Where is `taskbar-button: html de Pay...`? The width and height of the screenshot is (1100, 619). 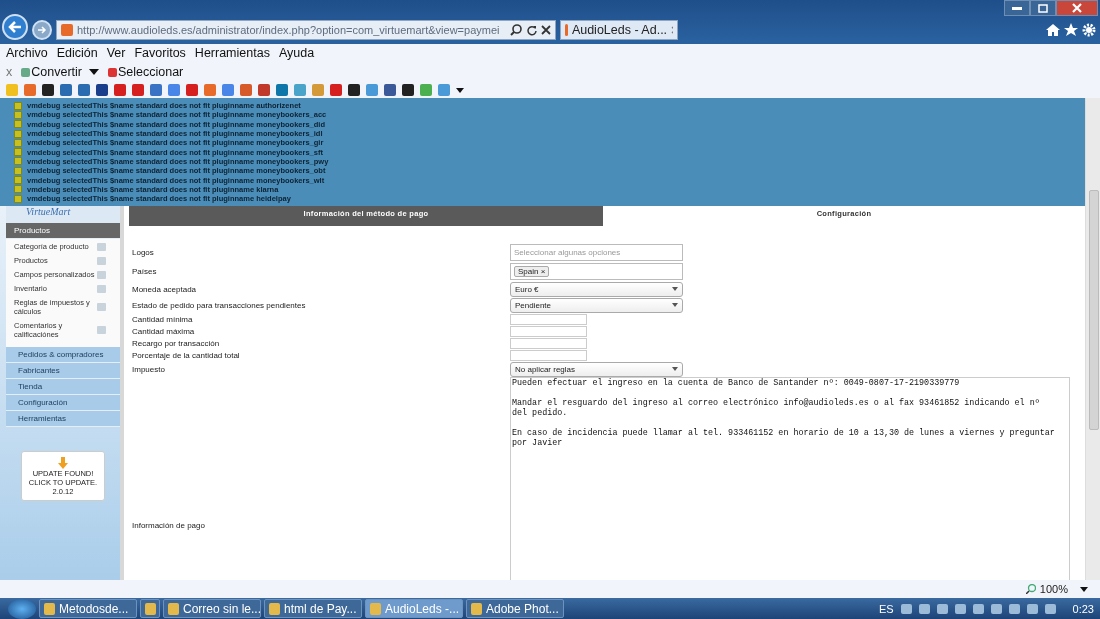
taskbar-button: html de Pay... is located at coordinates (313, 608).